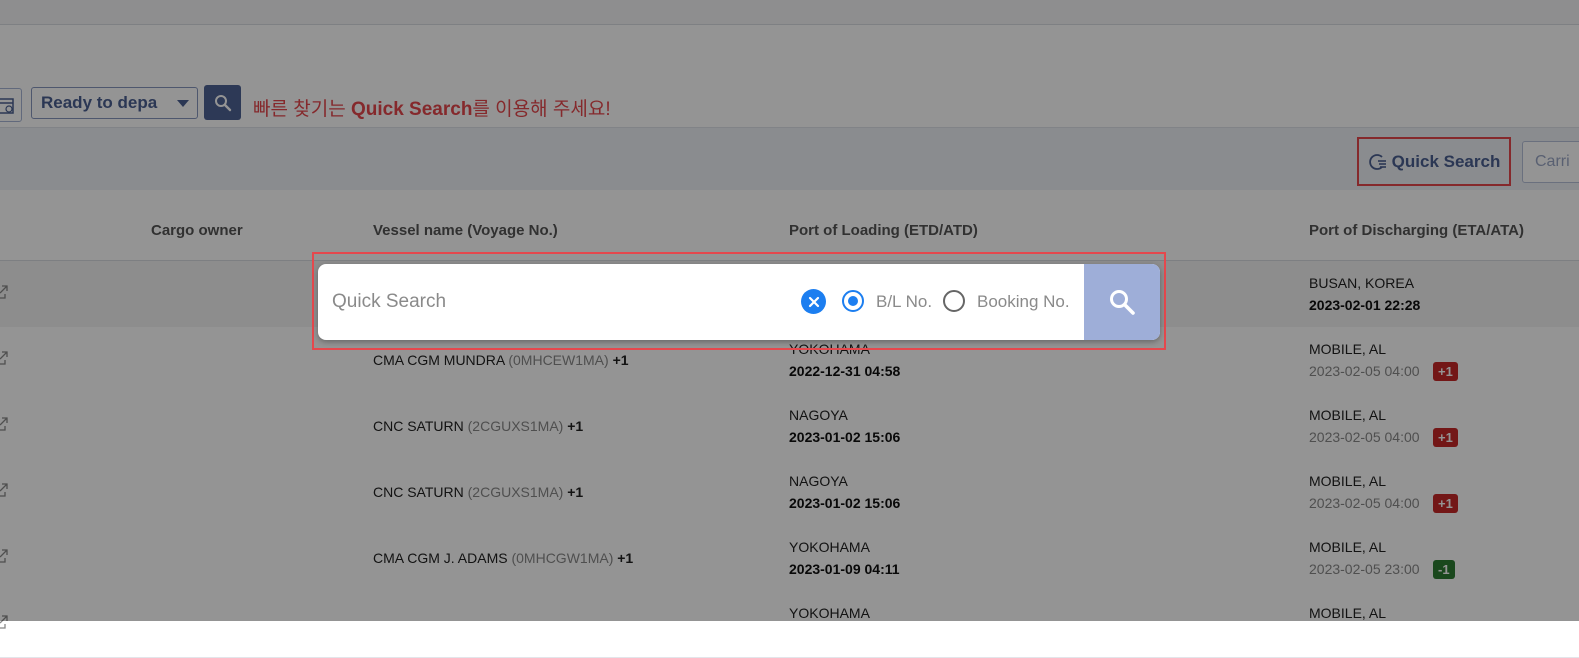 This screenshot has width=1579, height=658. Describe the element at coordinates (1023, 302) in the screenshot. I see `radio-booking-no-label: Booking No.` at that location.